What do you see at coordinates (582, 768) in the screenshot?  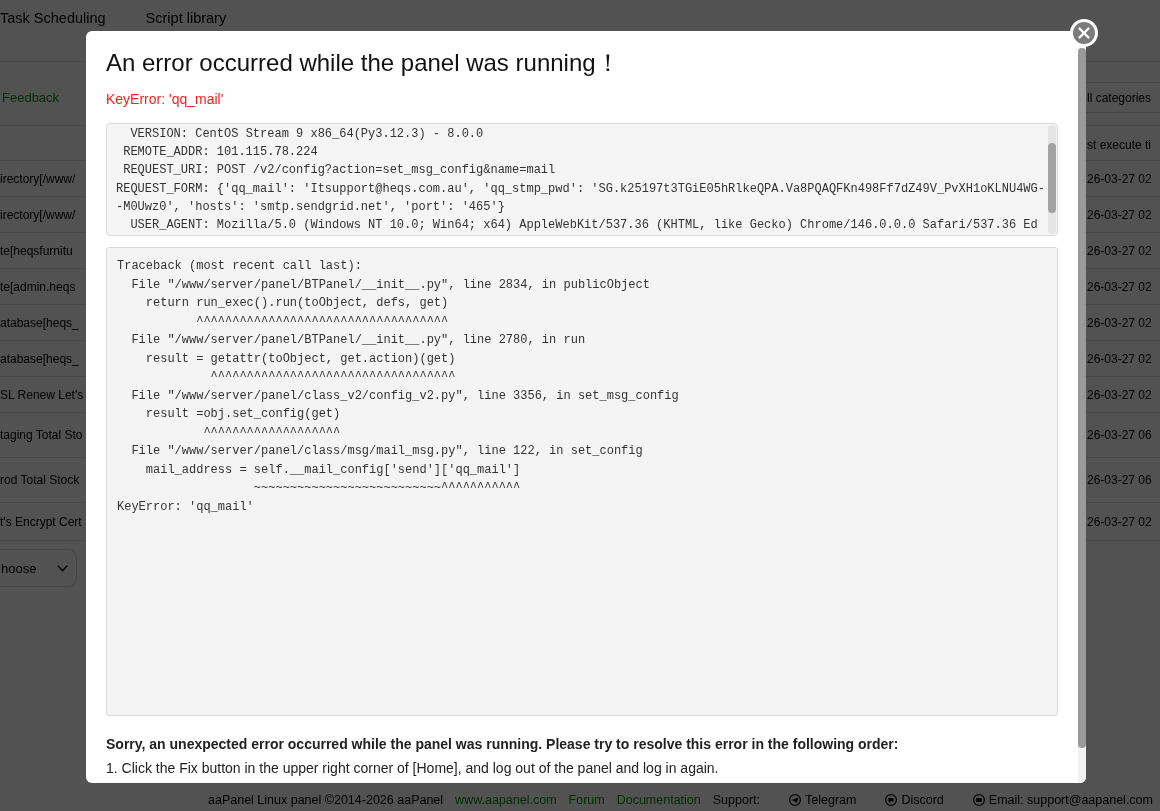 I see `help-step: 1. Click the Fix button in the upper right corner of [Home], and log out of the panel and log in again.` at bounding box center [582, 768].